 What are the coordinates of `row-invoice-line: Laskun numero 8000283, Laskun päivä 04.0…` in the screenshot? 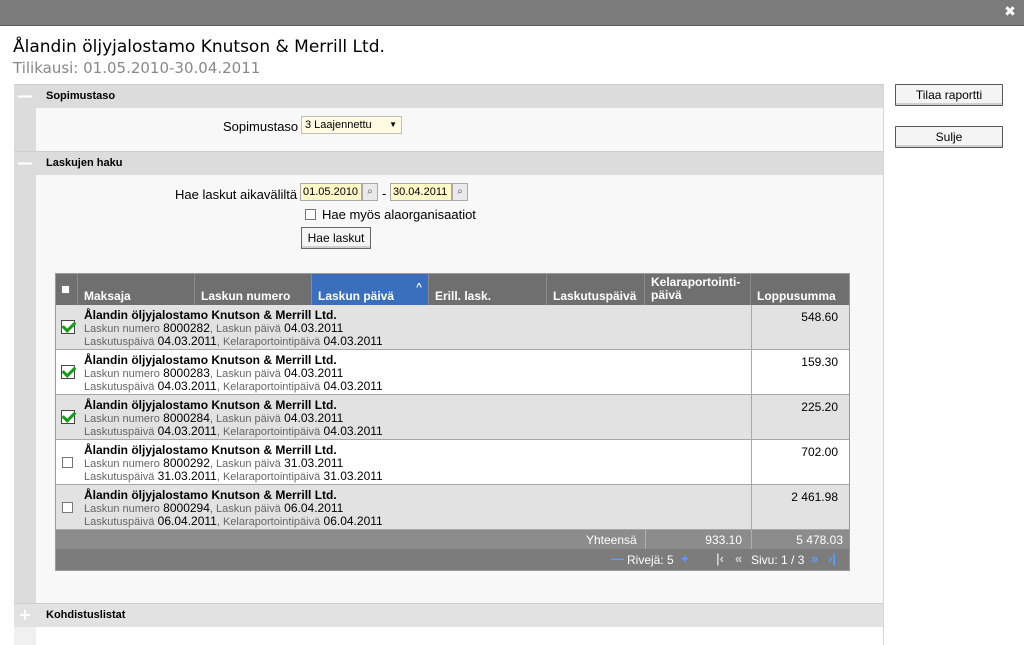 It's located at (213, 373).